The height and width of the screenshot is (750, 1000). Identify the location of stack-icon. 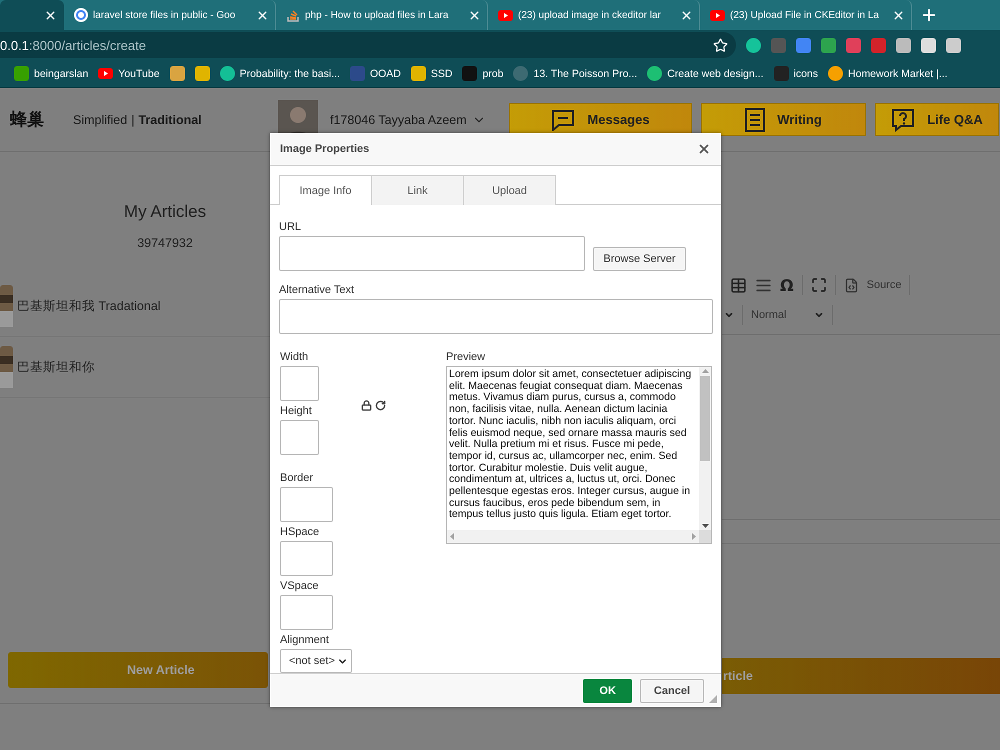
(293, 15).